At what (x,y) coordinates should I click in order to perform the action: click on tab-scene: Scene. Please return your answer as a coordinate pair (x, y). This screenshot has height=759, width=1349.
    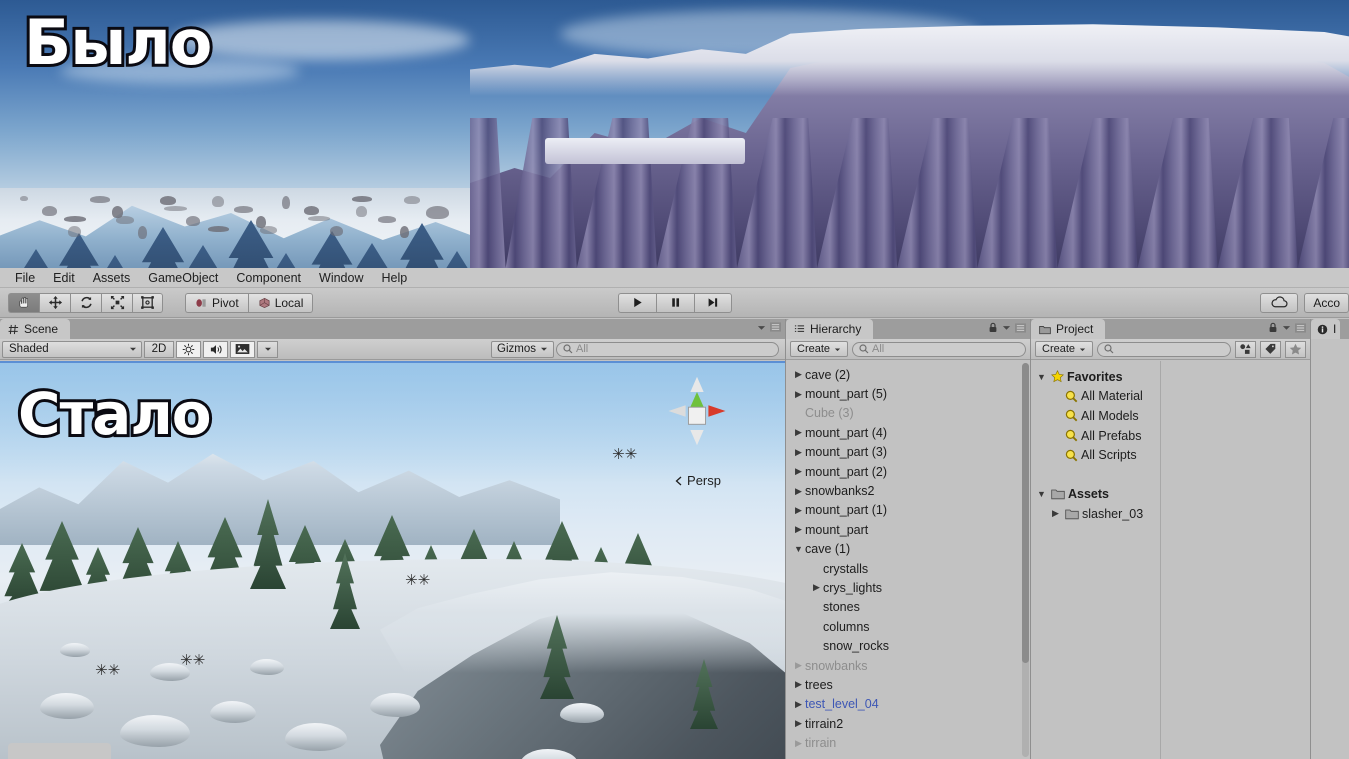
    Looking at the image, I should click on (35, 329).